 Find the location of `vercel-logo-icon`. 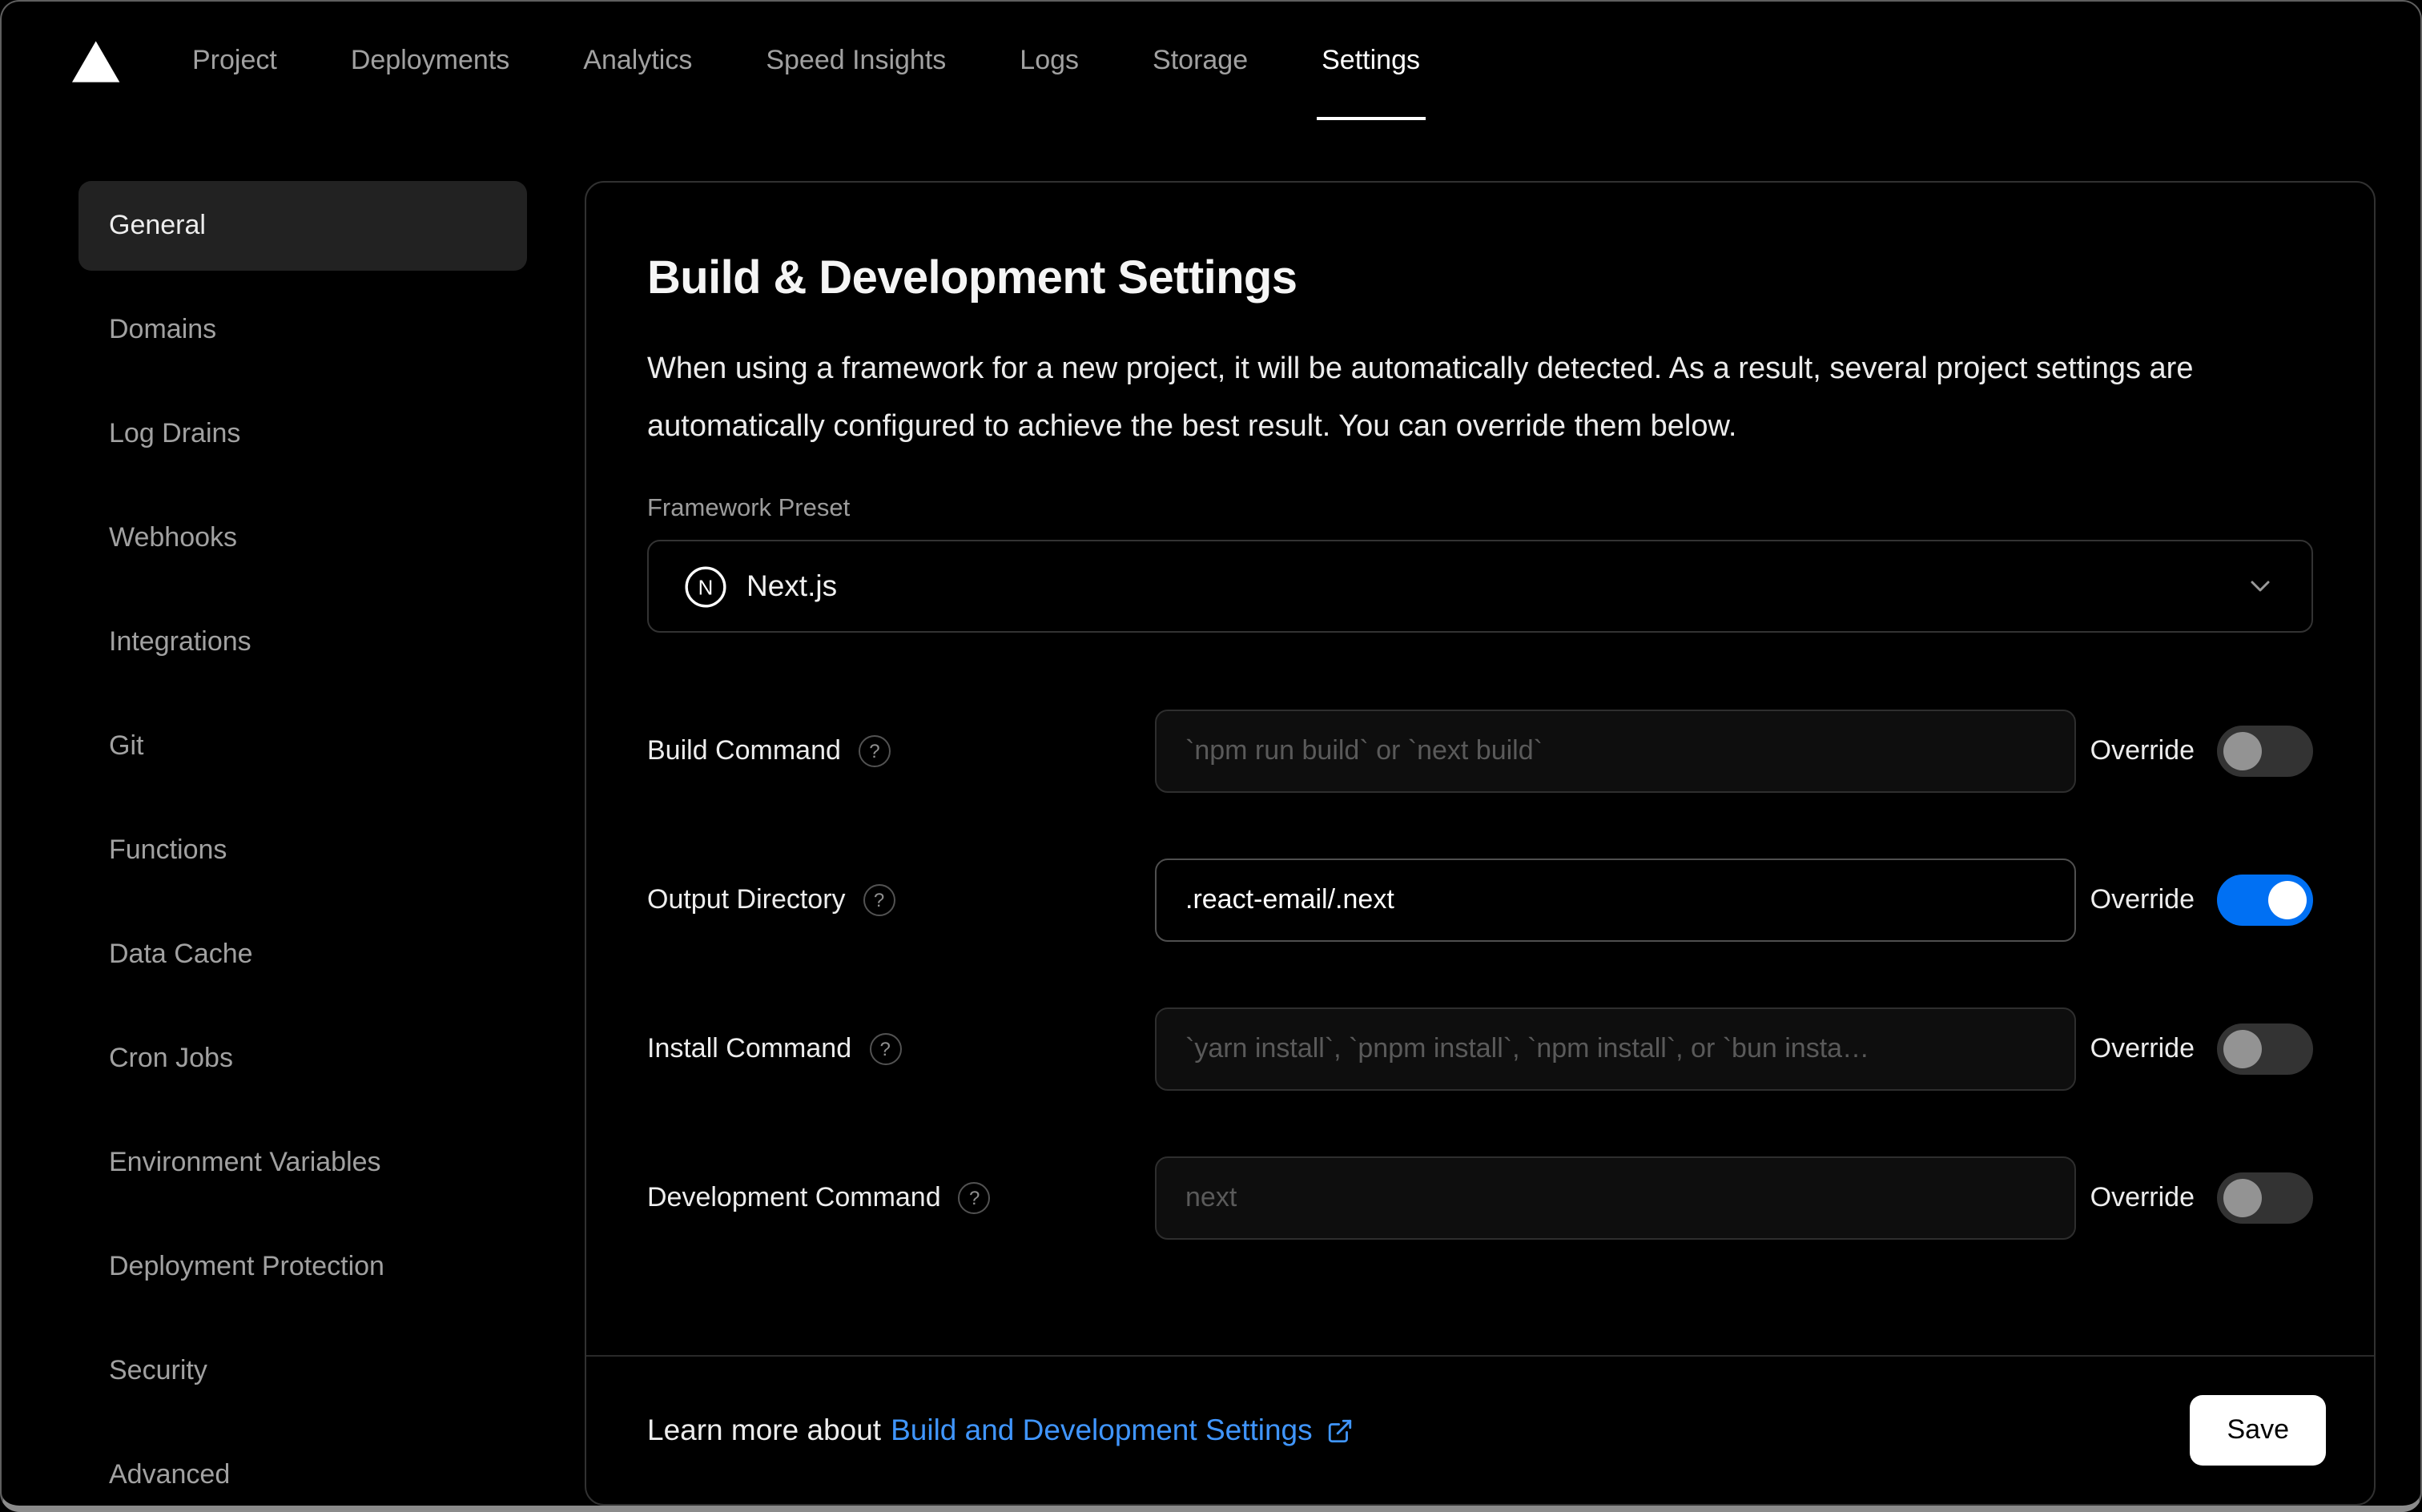

vercel-logo-icon is located at coordinates (96, 61).